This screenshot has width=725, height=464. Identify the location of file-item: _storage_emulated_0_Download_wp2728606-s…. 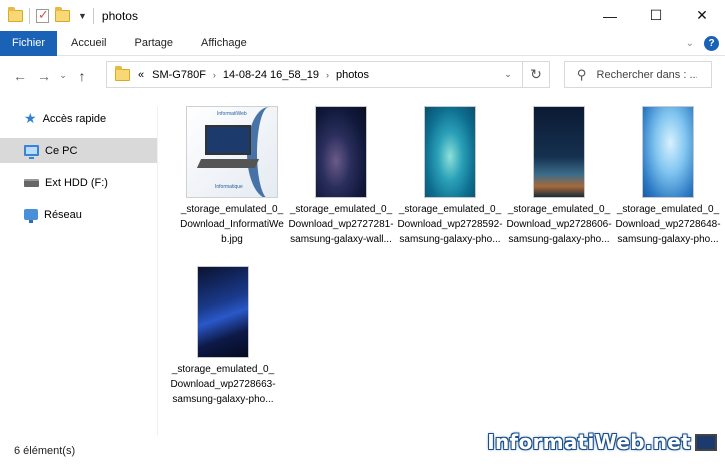
(559, 176).